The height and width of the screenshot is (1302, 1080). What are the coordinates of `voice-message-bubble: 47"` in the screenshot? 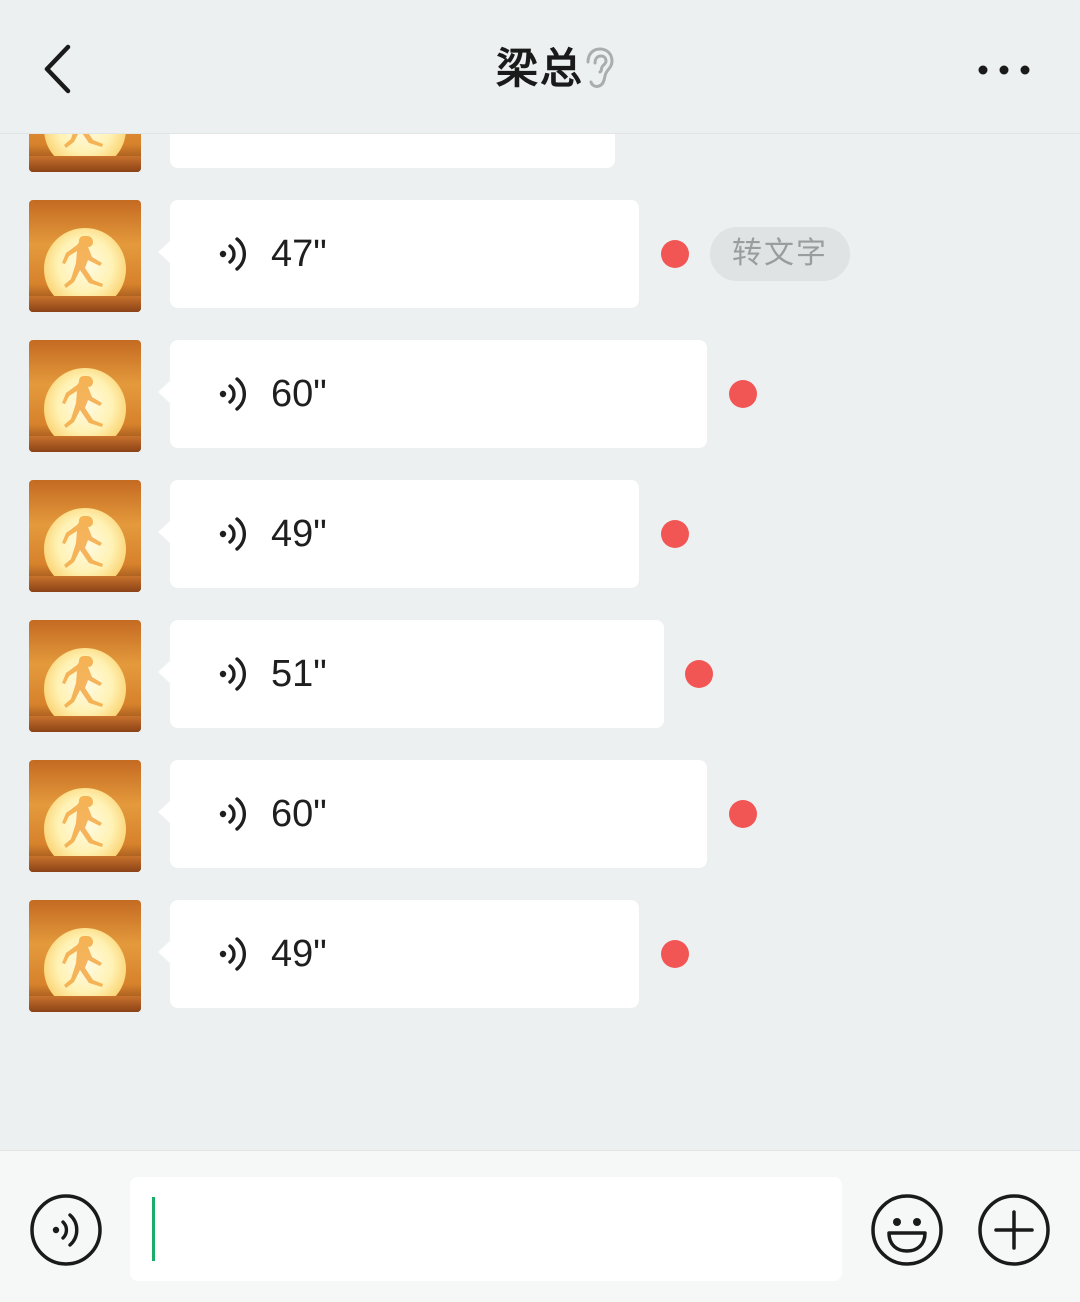 It's located at (398, 254).